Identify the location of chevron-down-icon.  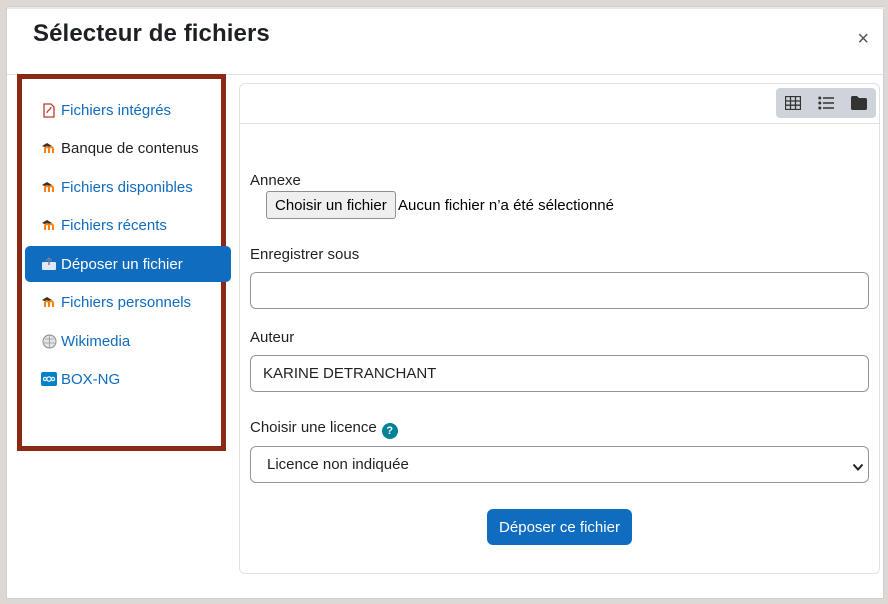
(858, 467).